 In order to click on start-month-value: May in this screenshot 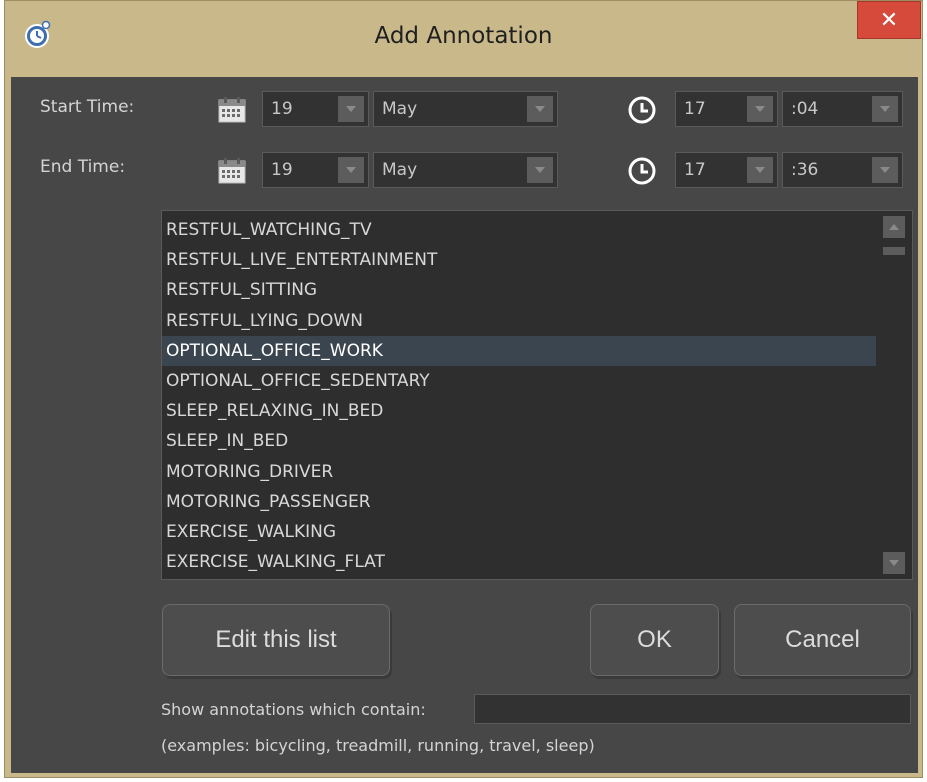, I will do `click(400, 109)`.